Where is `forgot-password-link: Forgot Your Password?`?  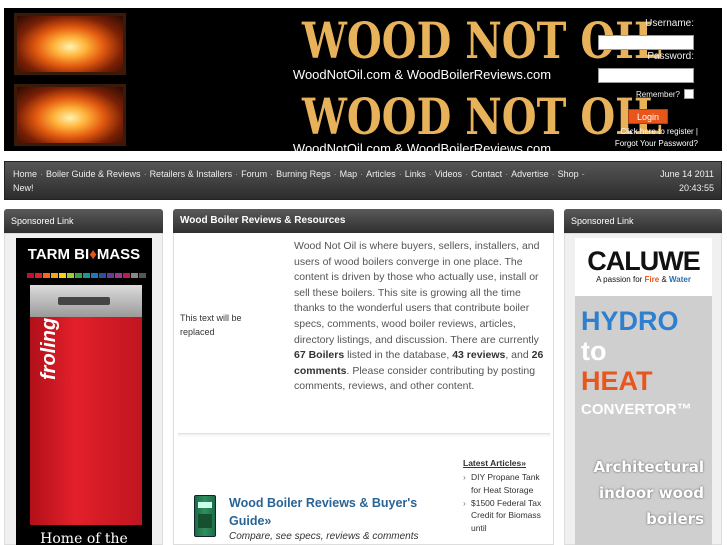
forgot-password-link: Forgot Your Password? is located at coordinates (643, 144).